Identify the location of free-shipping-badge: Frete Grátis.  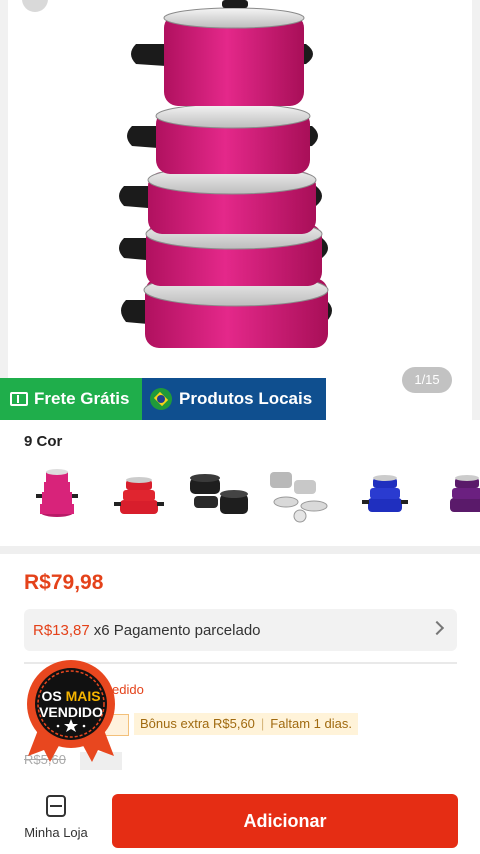
(71, 399).